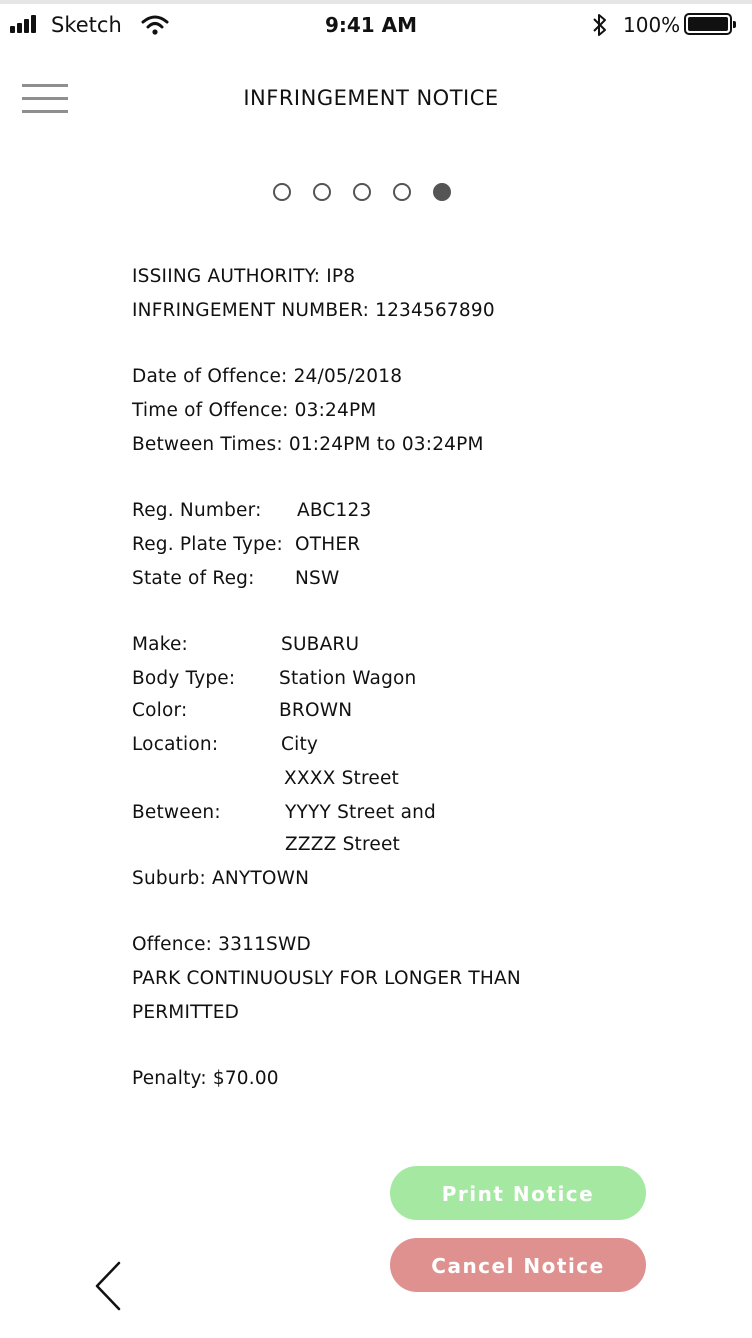  What do you see at coordinates (599, 25) in the screenshot?
I see `bluetooth-icon` at bounding box center [599, 25].